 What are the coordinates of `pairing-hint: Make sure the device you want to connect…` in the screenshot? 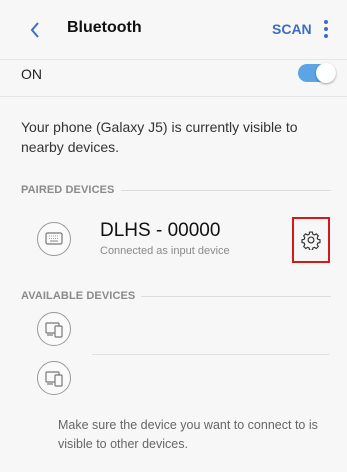 It's located at (188, 434).